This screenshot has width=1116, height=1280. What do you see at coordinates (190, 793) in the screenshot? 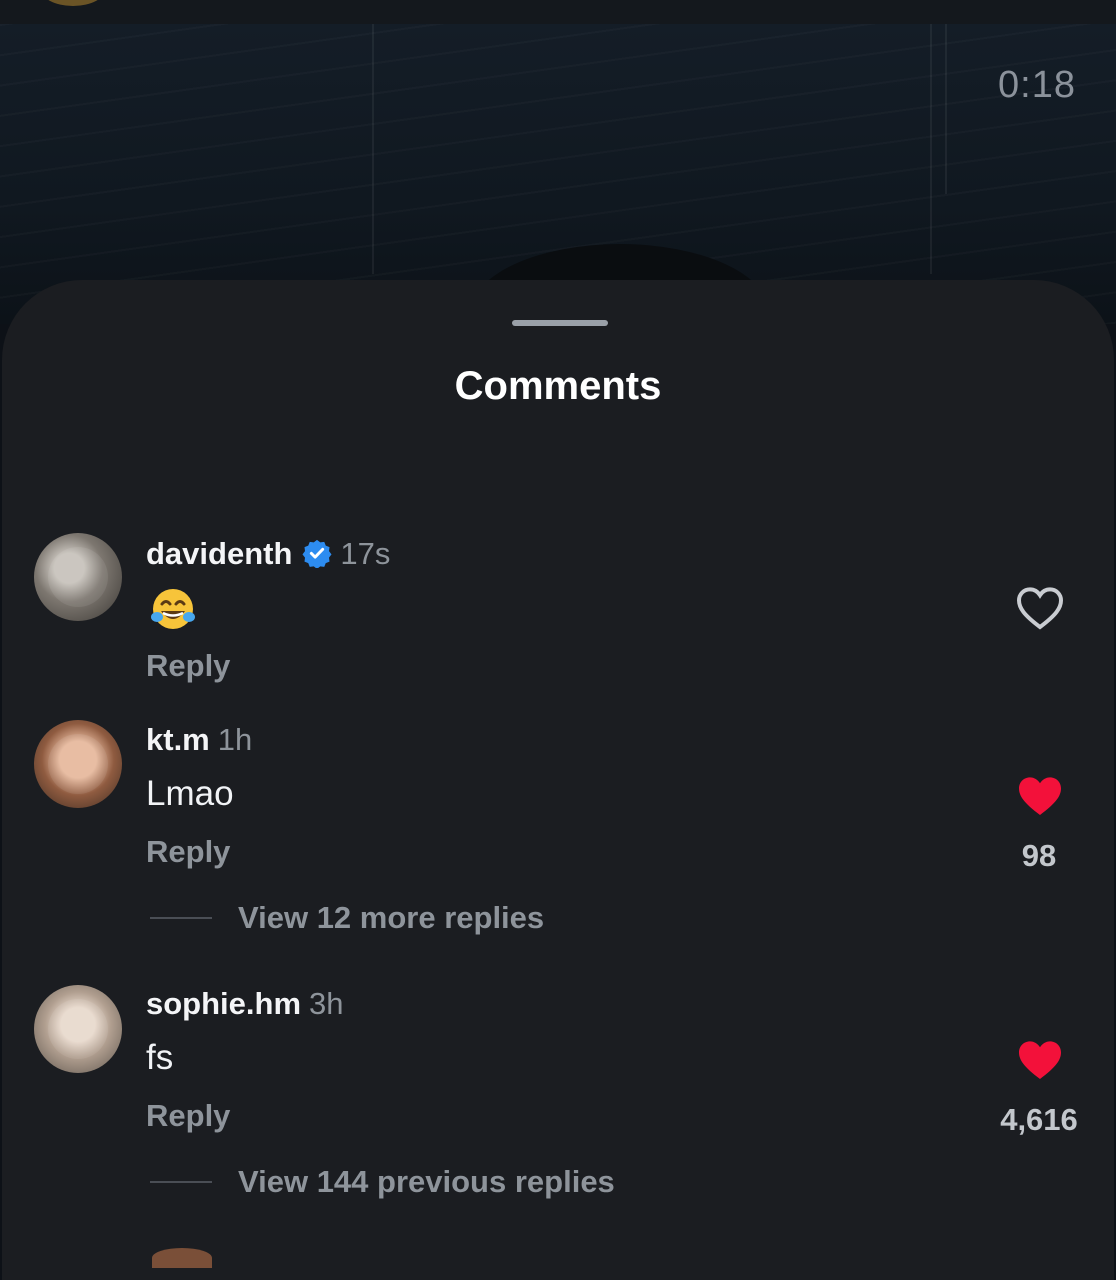
I see `comment-text: Lmao` at bounding box center [190, 793].